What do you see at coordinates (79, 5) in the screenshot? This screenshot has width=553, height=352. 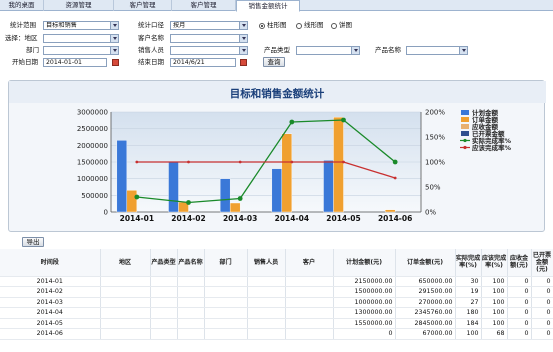 I see `tab-resource-management: 资源管理` at bounding box center [79, 5].